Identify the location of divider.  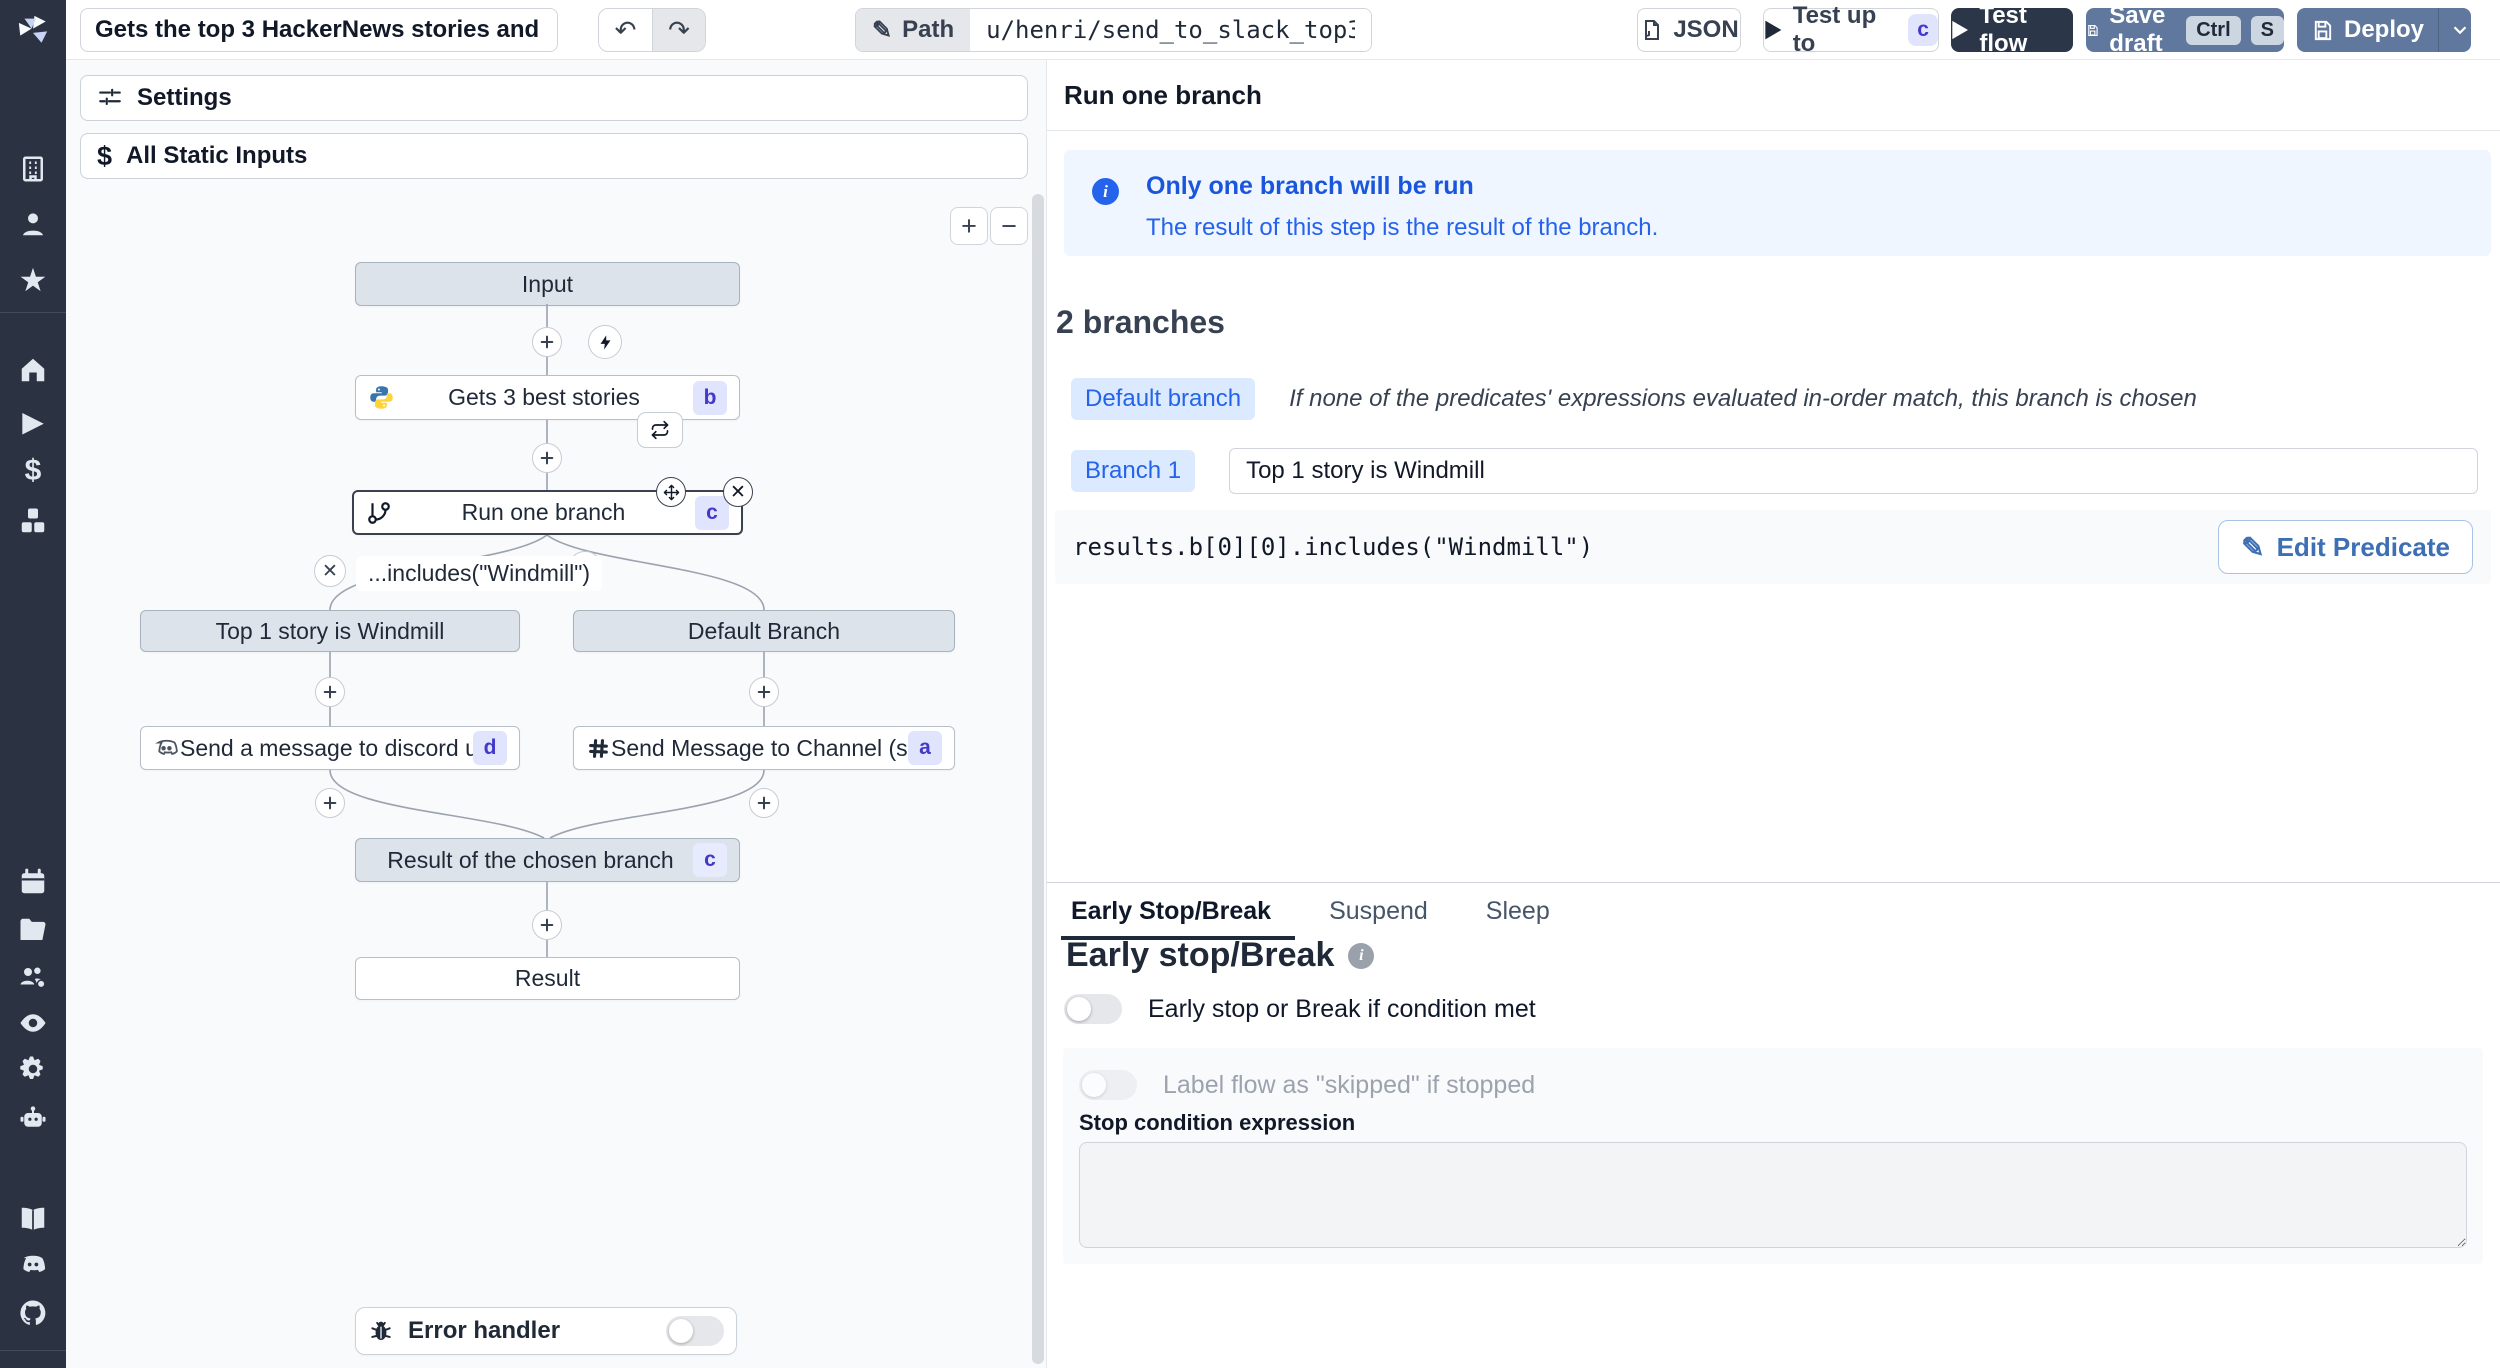
(1773, 130).